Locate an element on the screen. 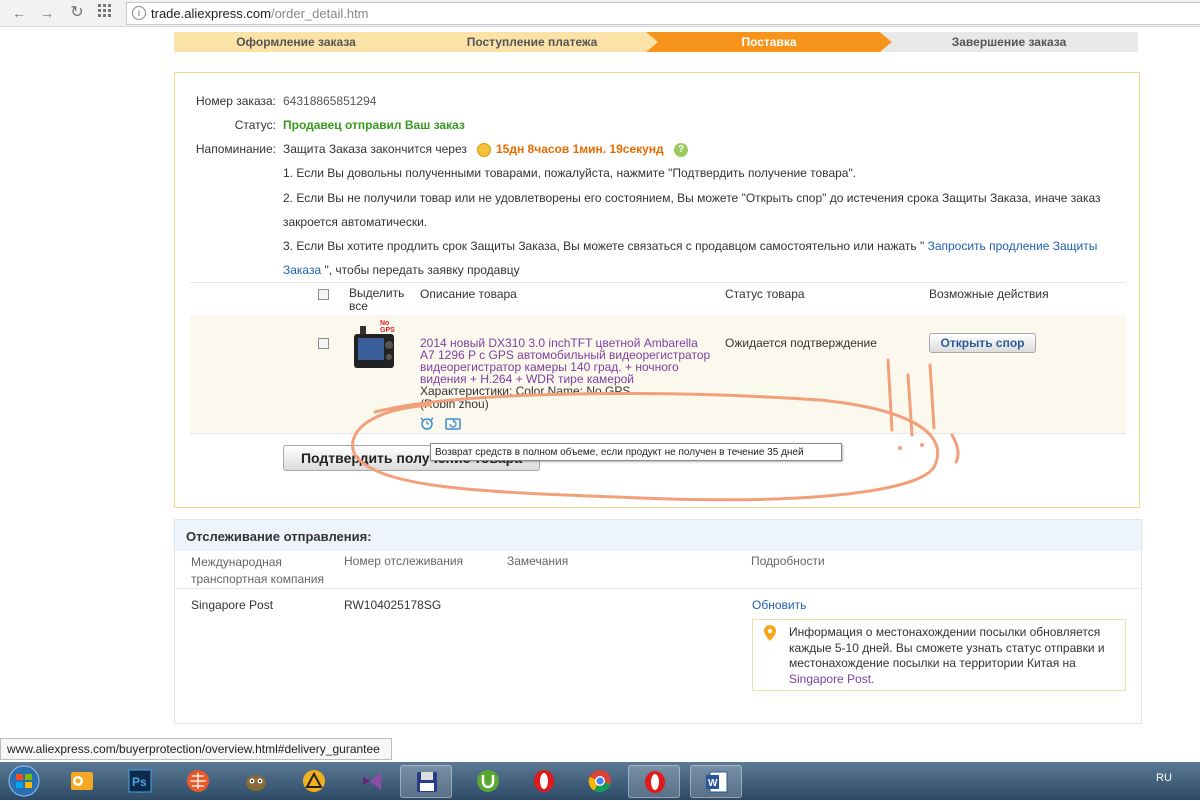  col-tracking-number: Номер отслеживания is located at coordinates (404, 561).